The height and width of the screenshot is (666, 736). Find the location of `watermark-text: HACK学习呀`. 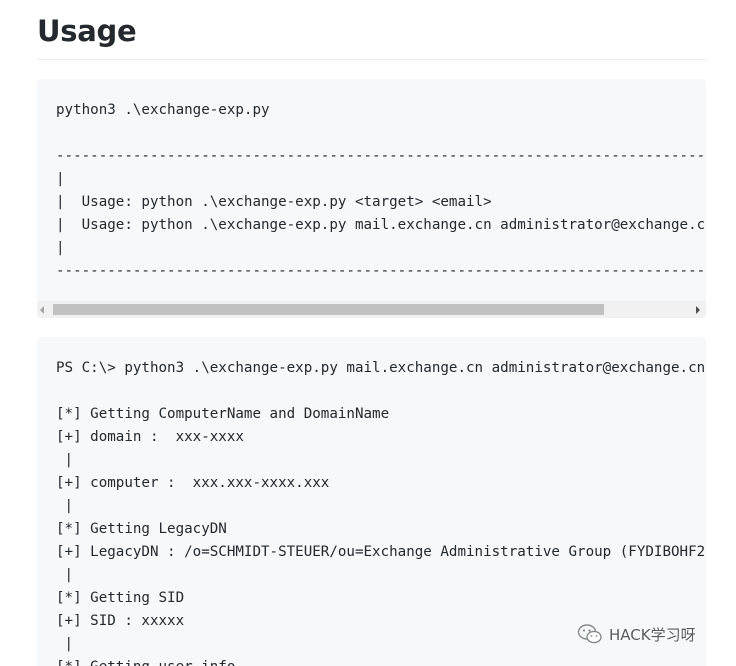

watermark-text: HACK学习呀 is located at coordinates (652, 634).